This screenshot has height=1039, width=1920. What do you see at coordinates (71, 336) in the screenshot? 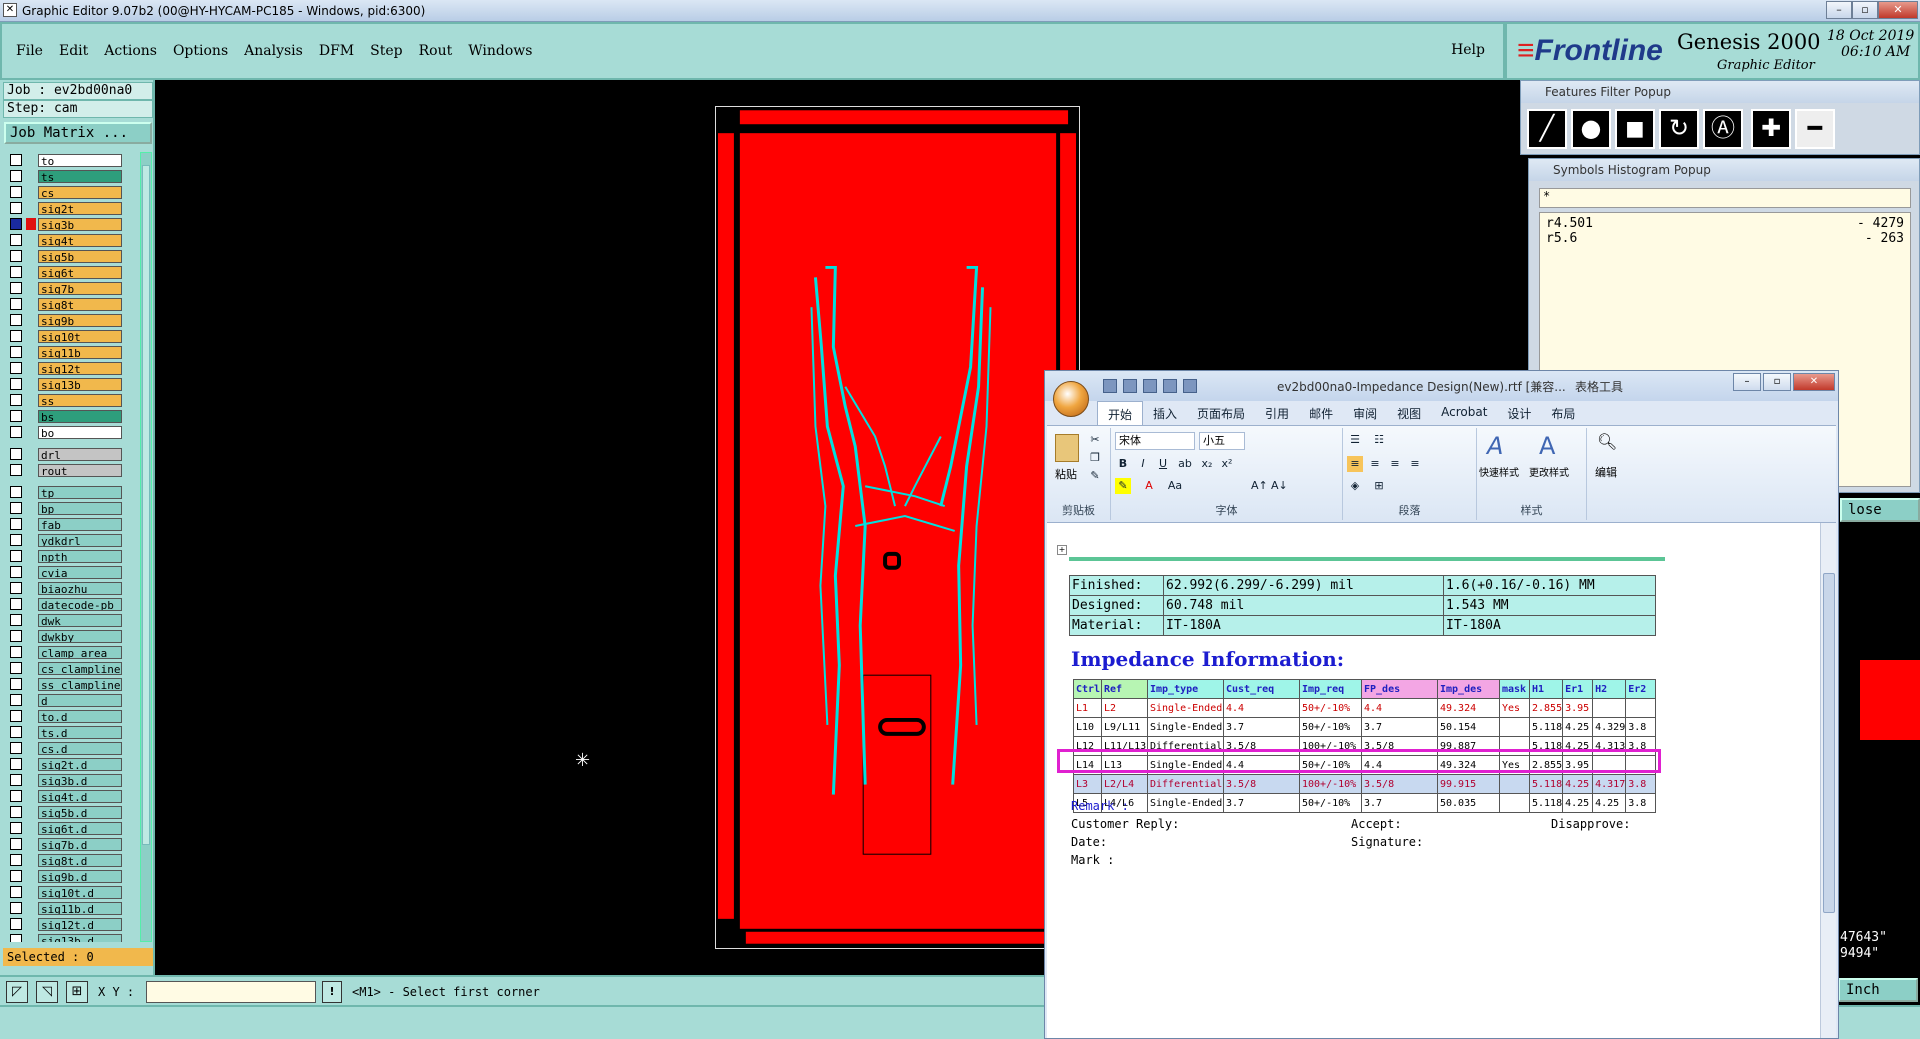
I see `layer-row: sig10t` at bounding box center [71, 336].